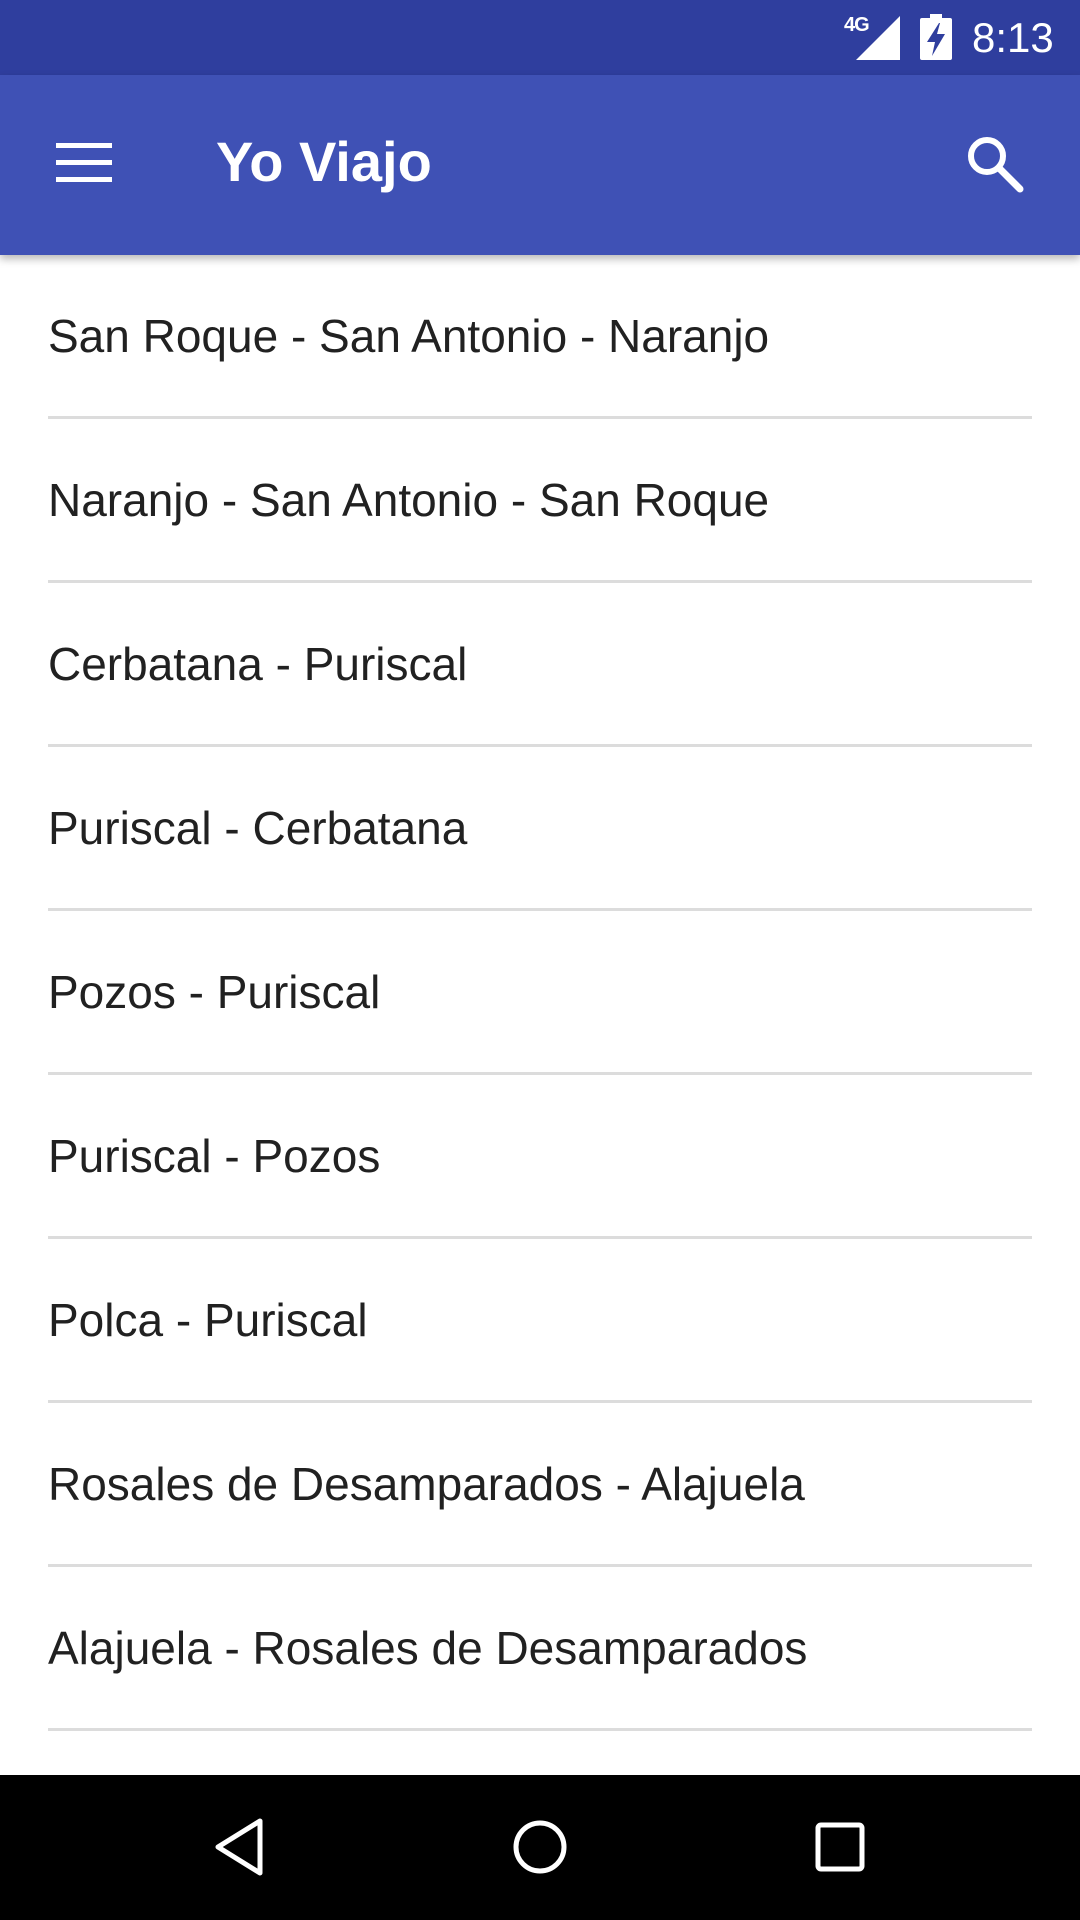 Image resolution: width=1080 pixels, height=1920 pixels. Describe the element at coordinates (258, 827) in the screenshot. I see `route-label: Puriscal - Cerbatana` at that location.